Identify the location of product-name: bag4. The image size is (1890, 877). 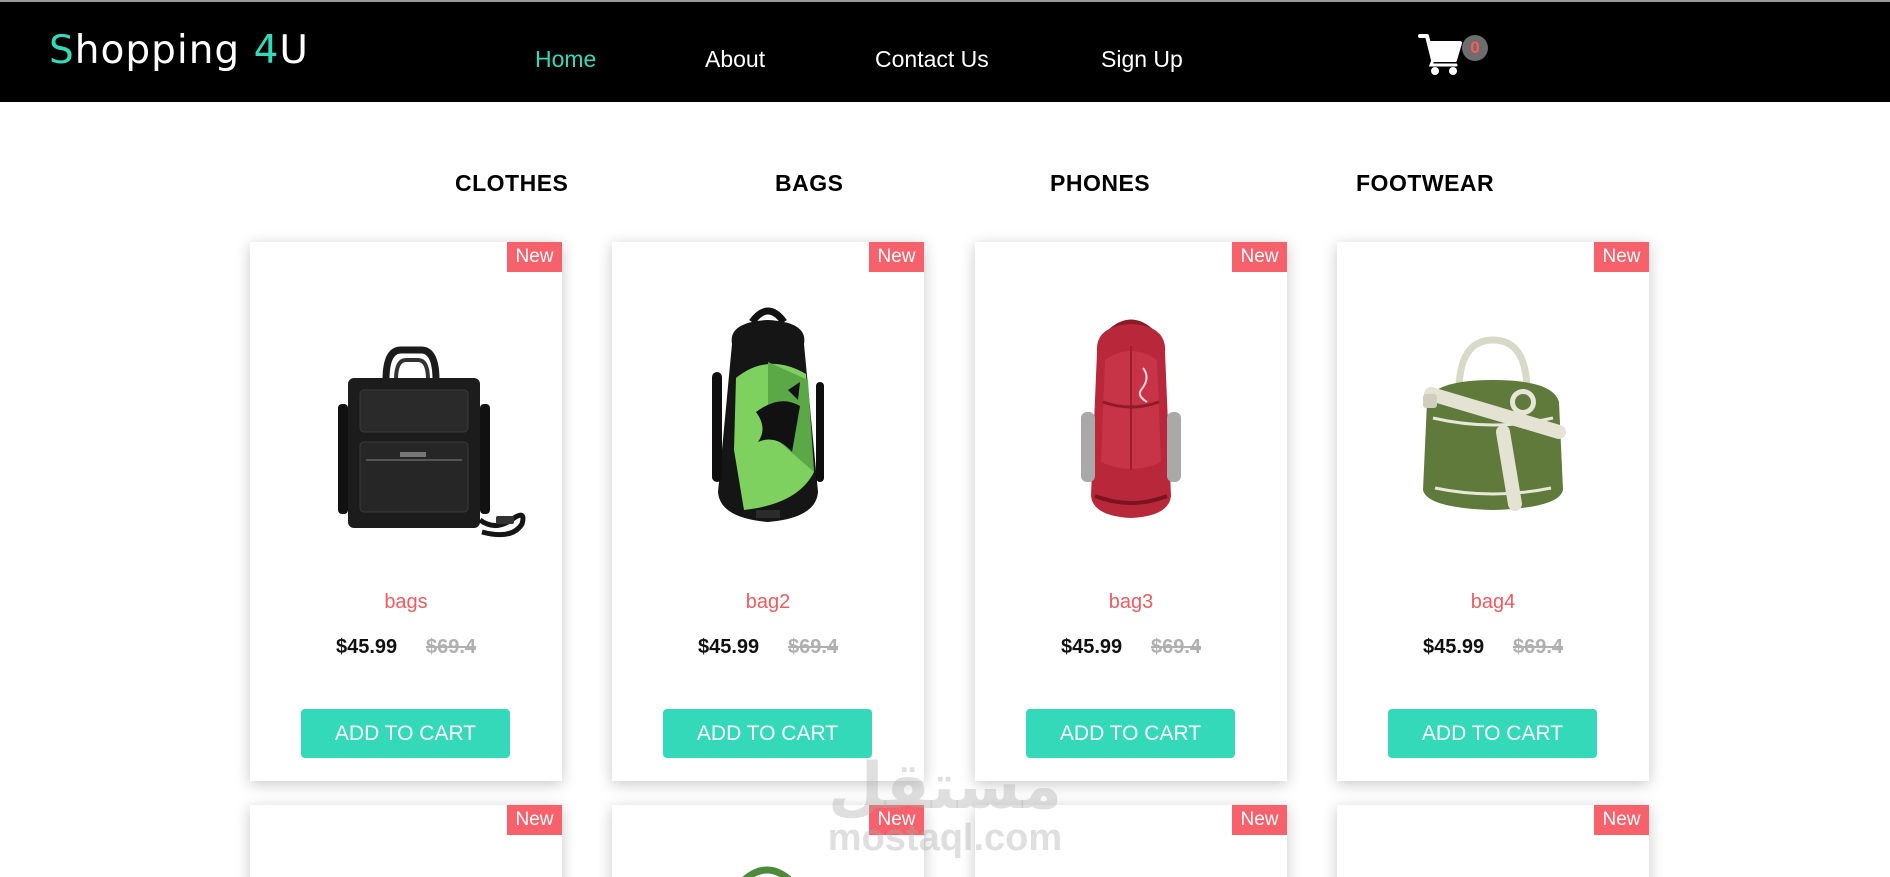
(1493, 602).